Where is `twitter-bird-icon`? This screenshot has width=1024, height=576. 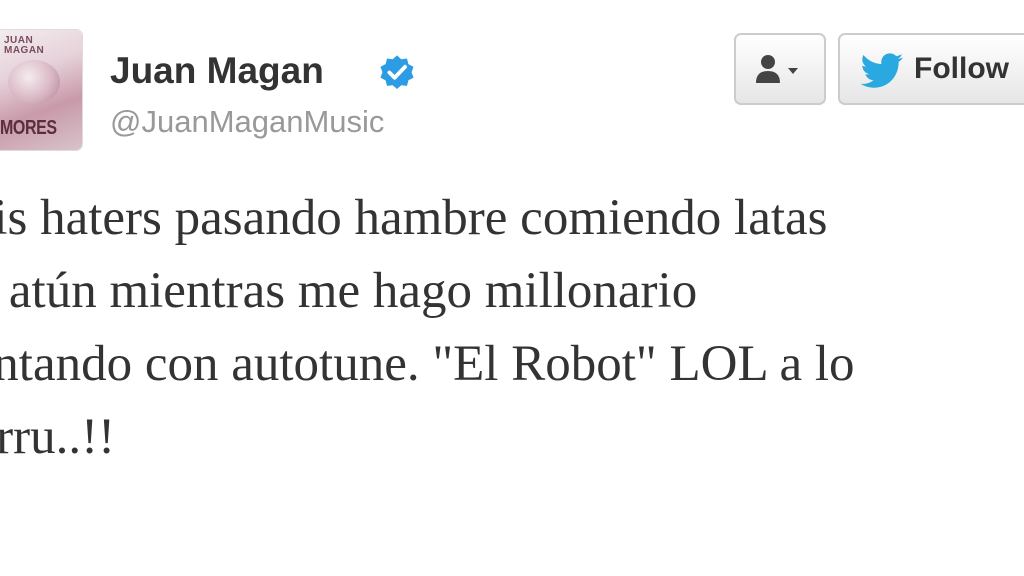 twitter-bird-icon is located at coordinates (881, 70).